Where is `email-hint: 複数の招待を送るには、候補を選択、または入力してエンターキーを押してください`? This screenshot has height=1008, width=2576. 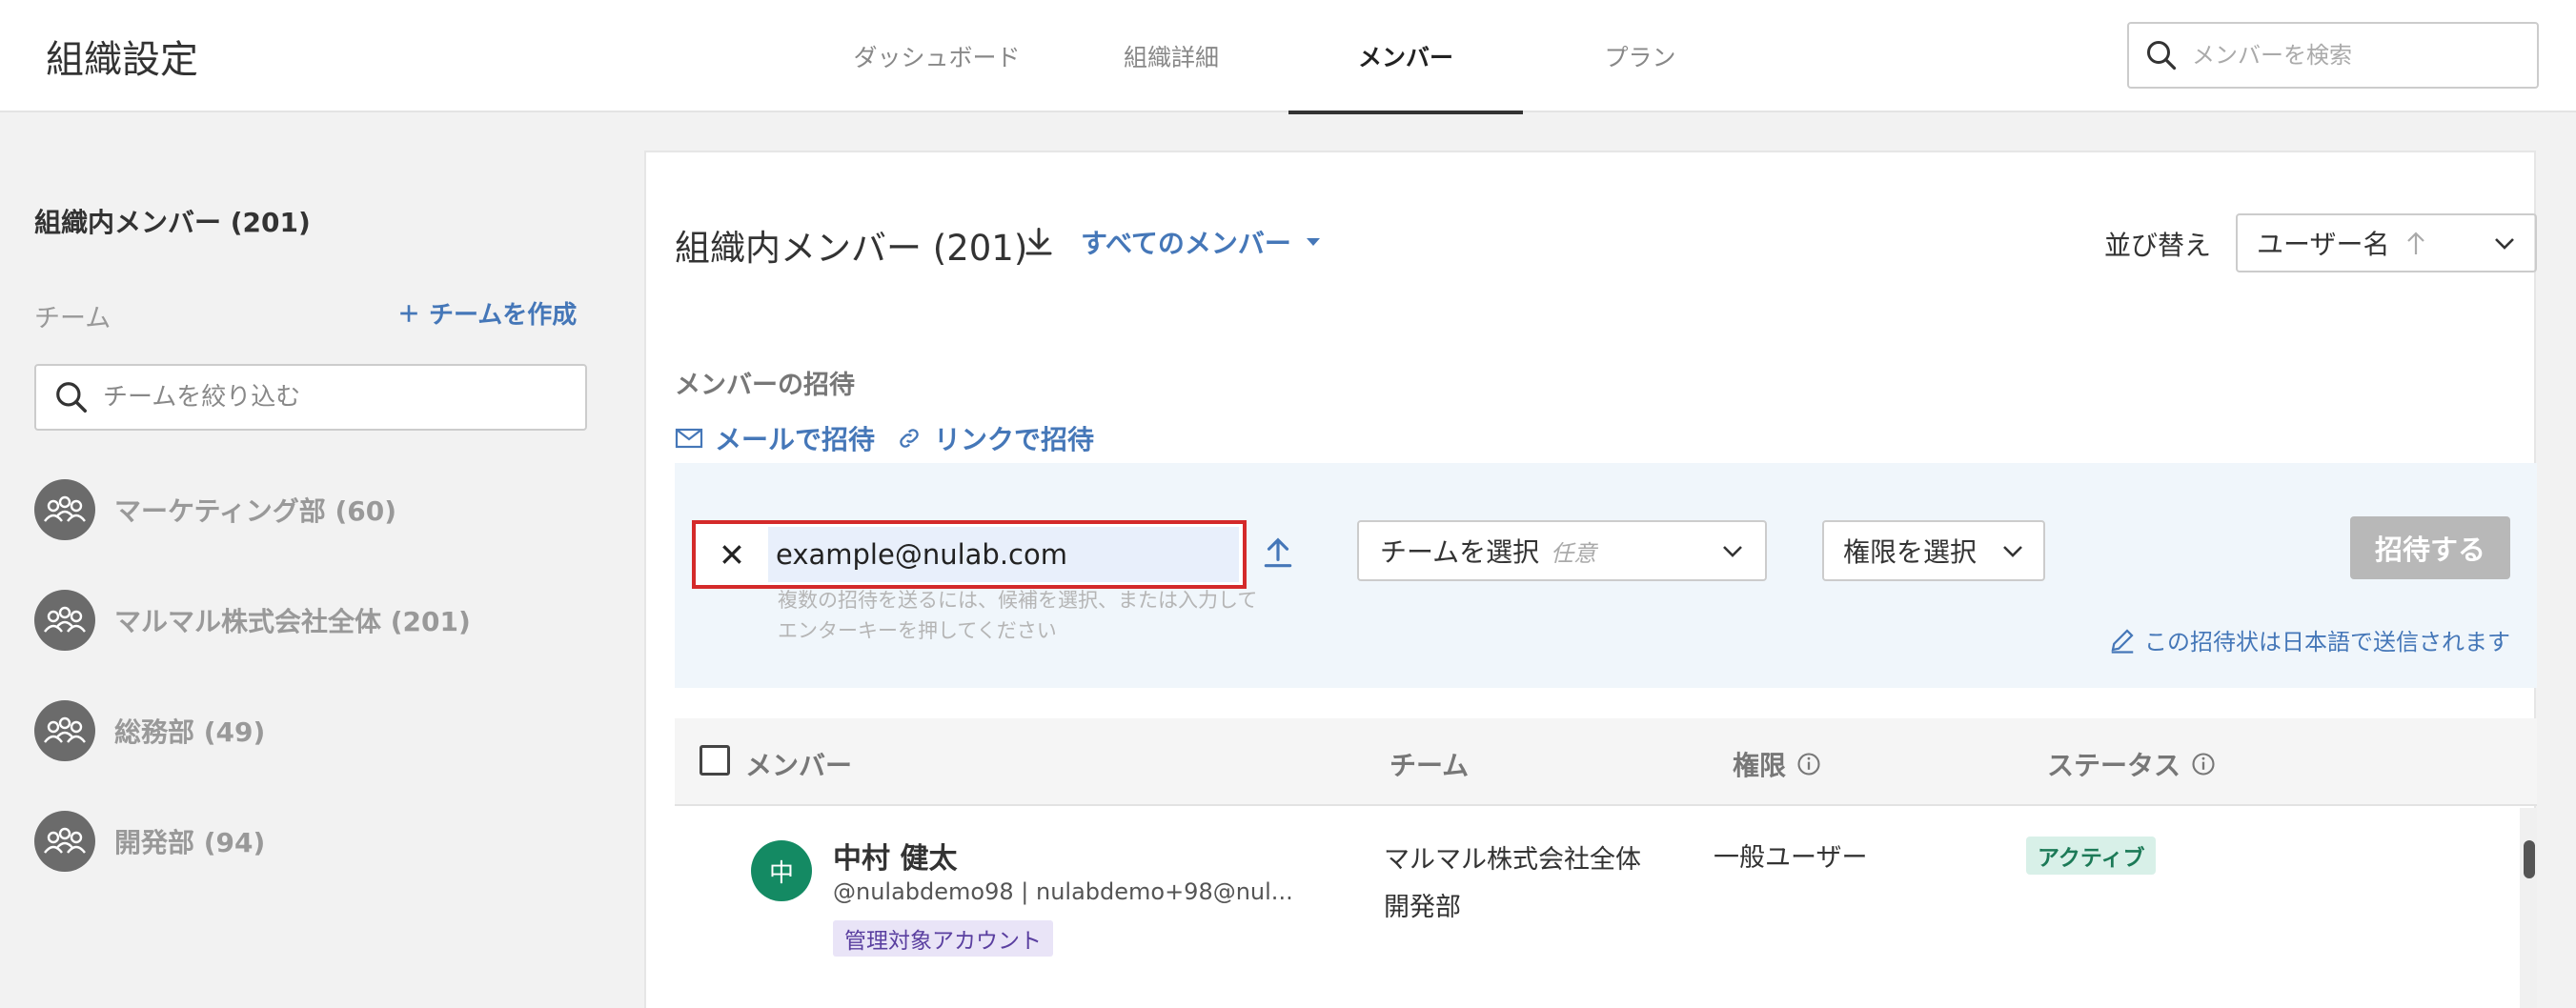
email-hint: 複数の招待を送るには、候補を選択、または入力してエンターキーを押してください is located at coordinates (1018, 615).